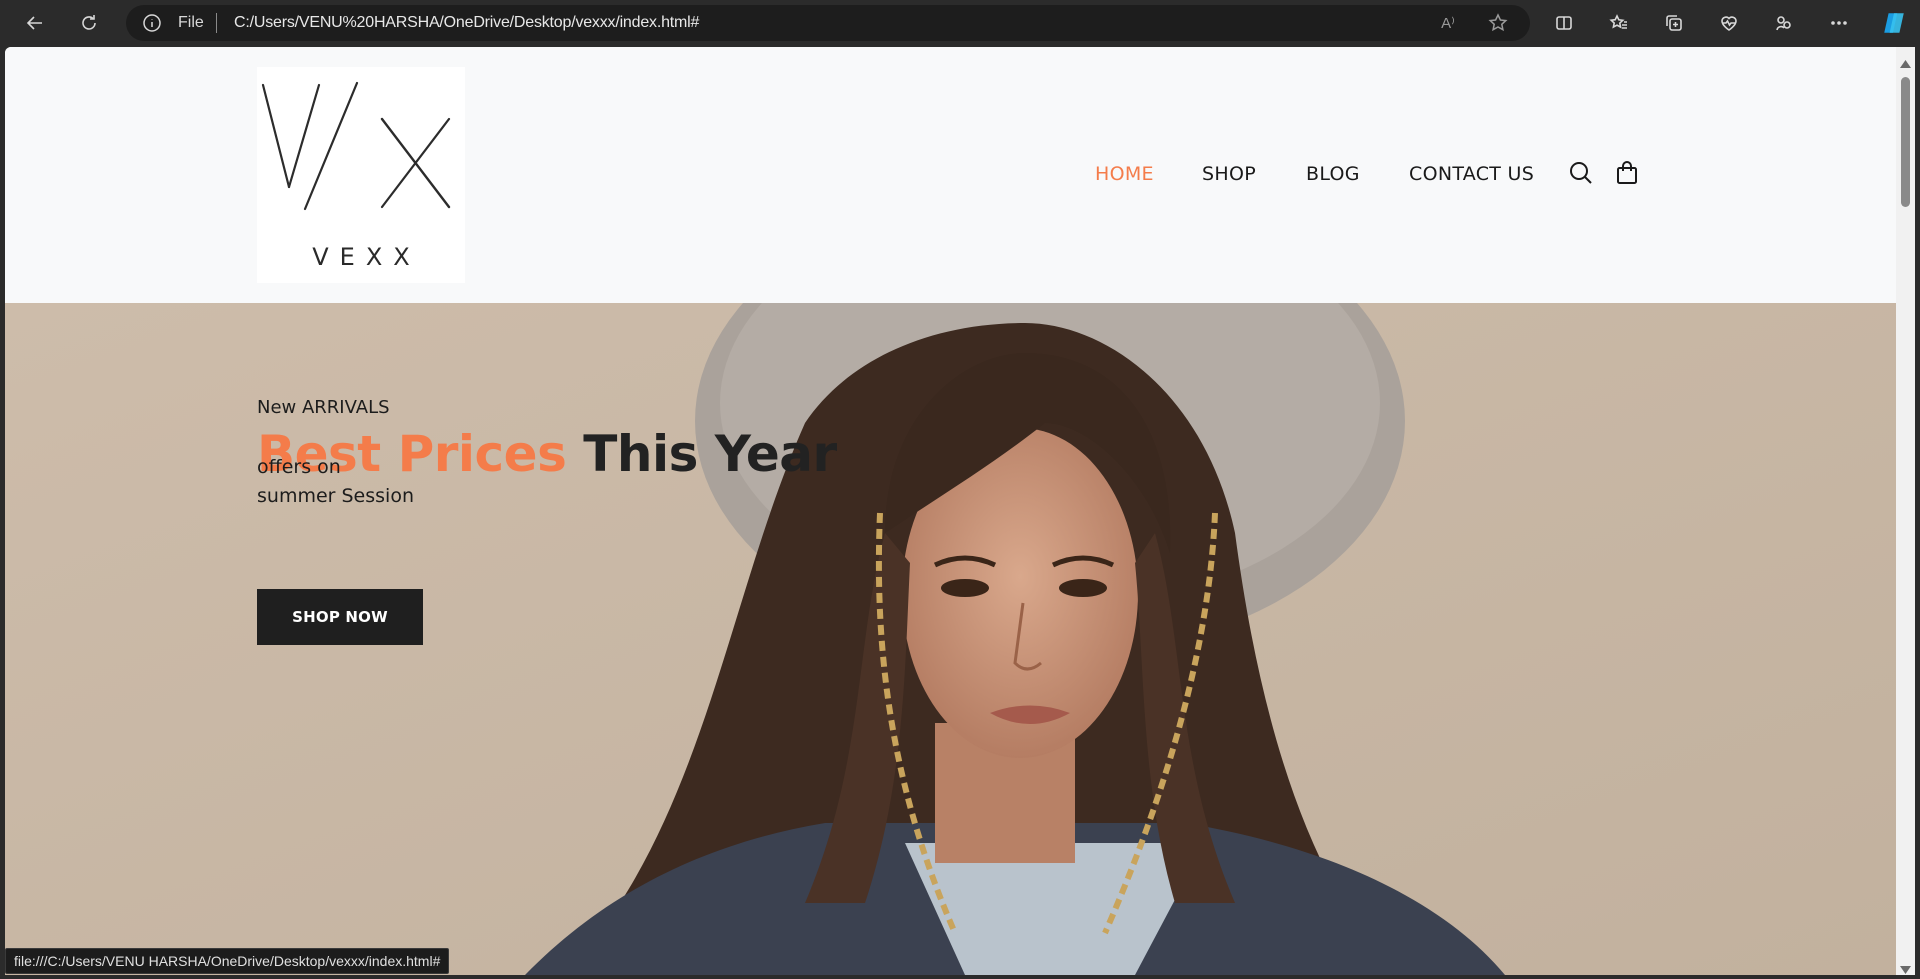 The height and width of the screenshot is (979, 1920). What do you see at coordinates (323, 407) in the screenshot?
I see `hero-pre-title: New ARRIVALS` at bounding box center [323, 407].